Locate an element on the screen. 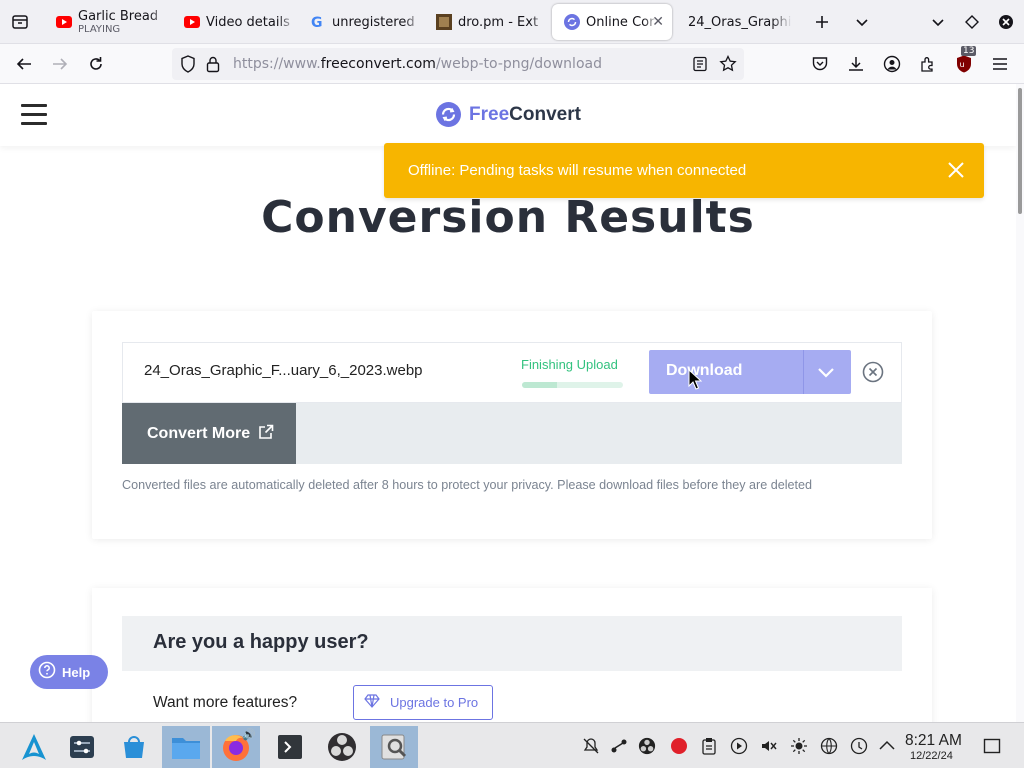  reload-icon is located at coordinates (96, 64).